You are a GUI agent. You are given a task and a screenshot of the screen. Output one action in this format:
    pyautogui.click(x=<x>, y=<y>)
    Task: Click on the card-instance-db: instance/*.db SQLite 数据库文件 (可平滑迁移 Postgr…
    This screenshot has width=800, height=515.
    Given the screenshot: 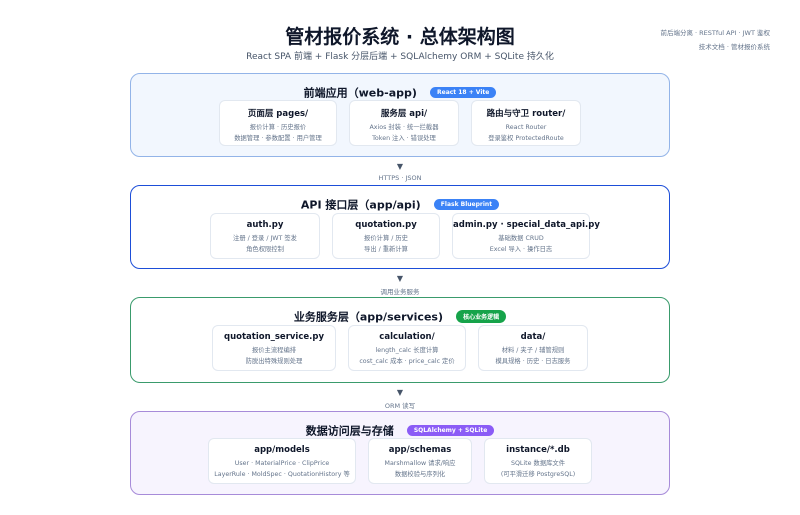 What is the action you would take?
    pyautogui.click(x=538, y=461)
    